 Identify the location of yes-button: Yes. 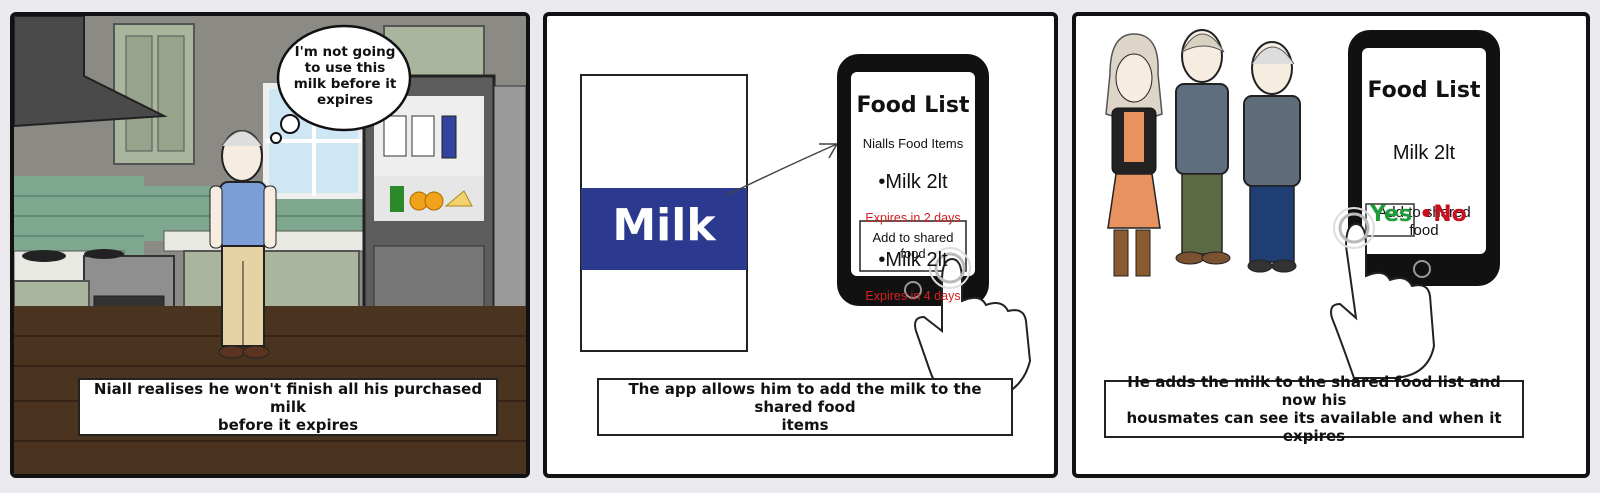
(1391, 214).